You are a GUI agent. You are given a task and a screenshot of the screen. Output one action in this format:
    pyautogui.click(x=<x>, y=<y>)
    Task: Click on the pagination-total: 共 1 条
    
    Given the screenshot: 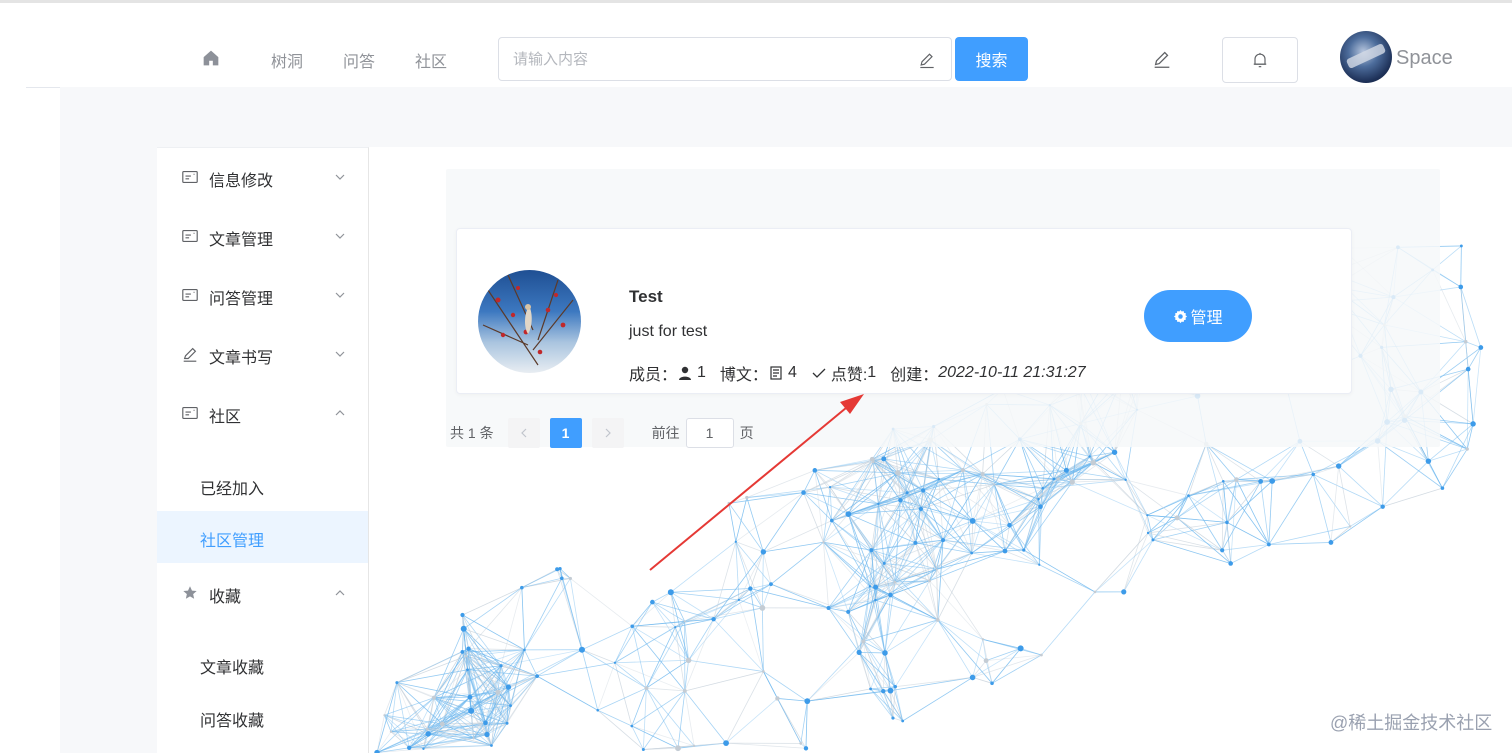 What is the action you would take?
    pyautogui.click(x=472, y=433)
    